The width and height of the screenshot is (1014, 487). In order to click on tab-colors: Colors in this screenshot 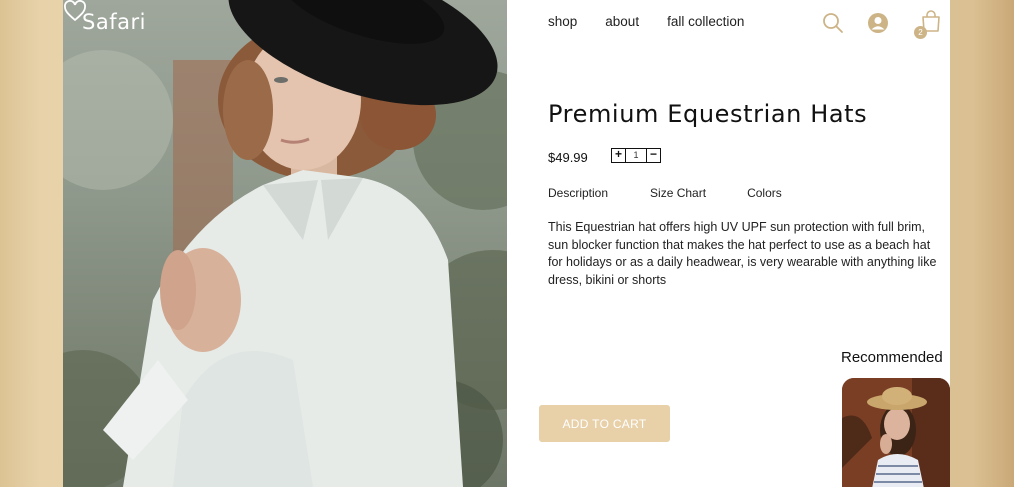, I will do `click(764, 193)`.